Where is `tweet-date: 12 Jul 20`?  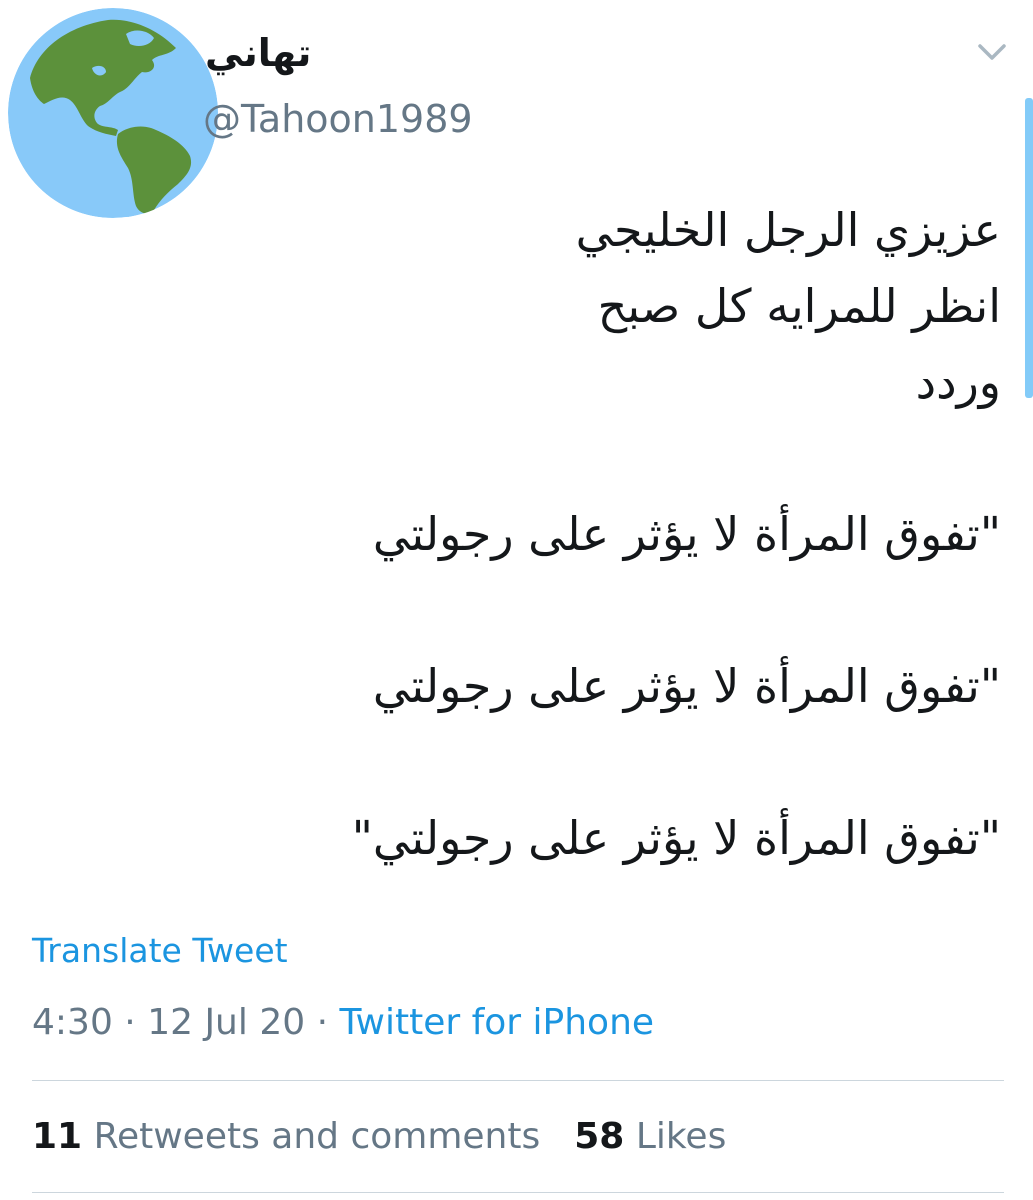
tweet-date: 12 Jul 20 is located at coordinates (226, 1022).